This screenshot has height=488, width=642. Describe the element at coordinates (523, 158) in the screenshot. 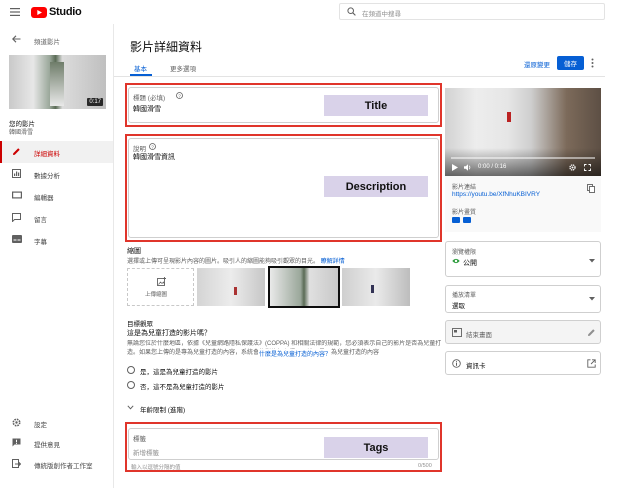

I see `progress-bar` at that location.